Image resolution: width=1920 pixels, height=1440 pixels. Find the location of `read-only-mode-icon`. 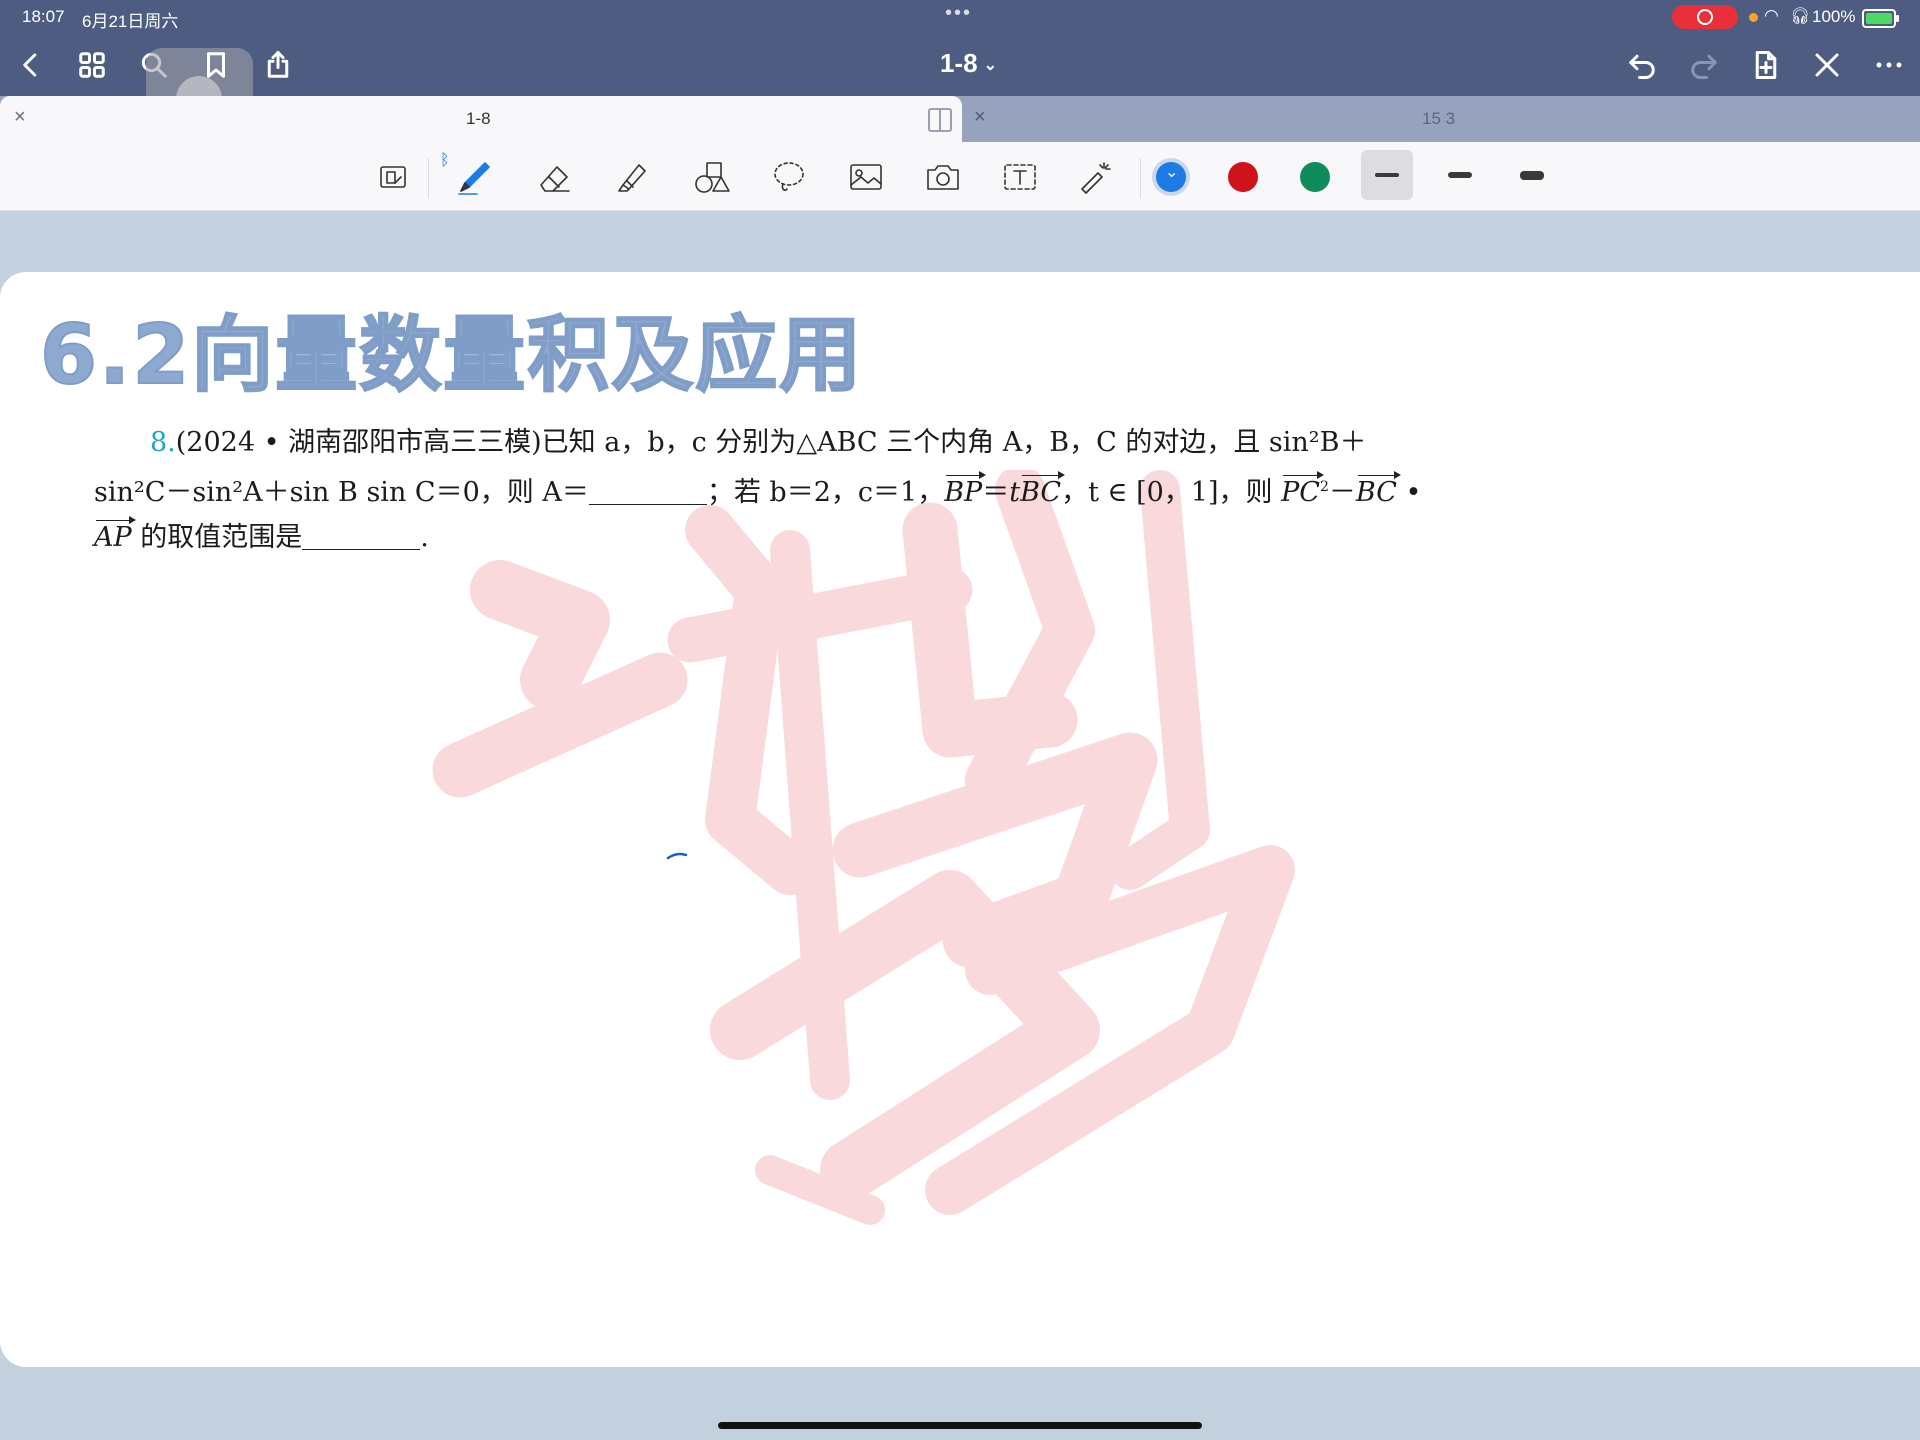

read-only-mode-icon is located at coordinates (393, 177).